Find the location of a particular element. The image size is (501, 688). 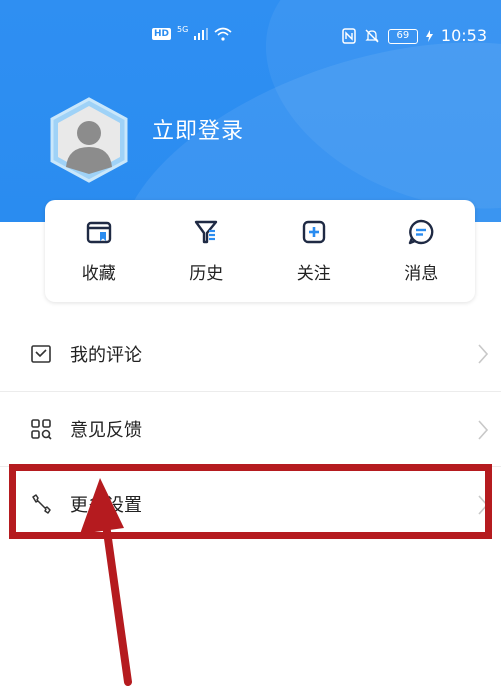

menu-item-my-comments: 我的评论 is located at coordinates (250, 353).